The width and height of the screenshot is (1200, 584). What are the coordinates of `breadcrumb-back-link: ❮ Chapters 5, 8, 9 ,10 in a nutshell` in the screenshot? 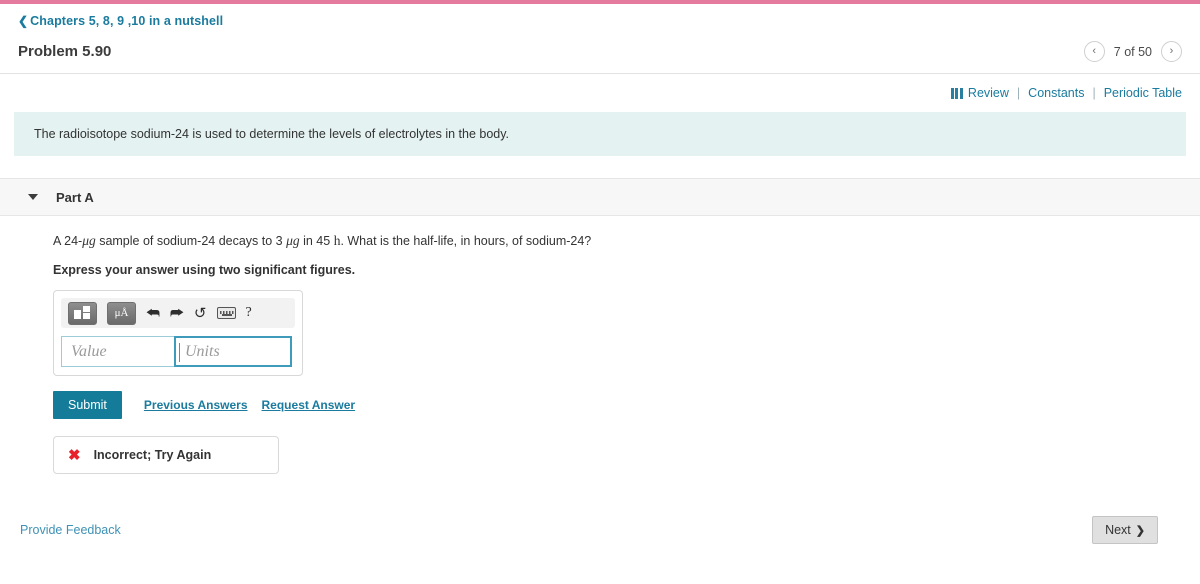 It's located at (120, 21).